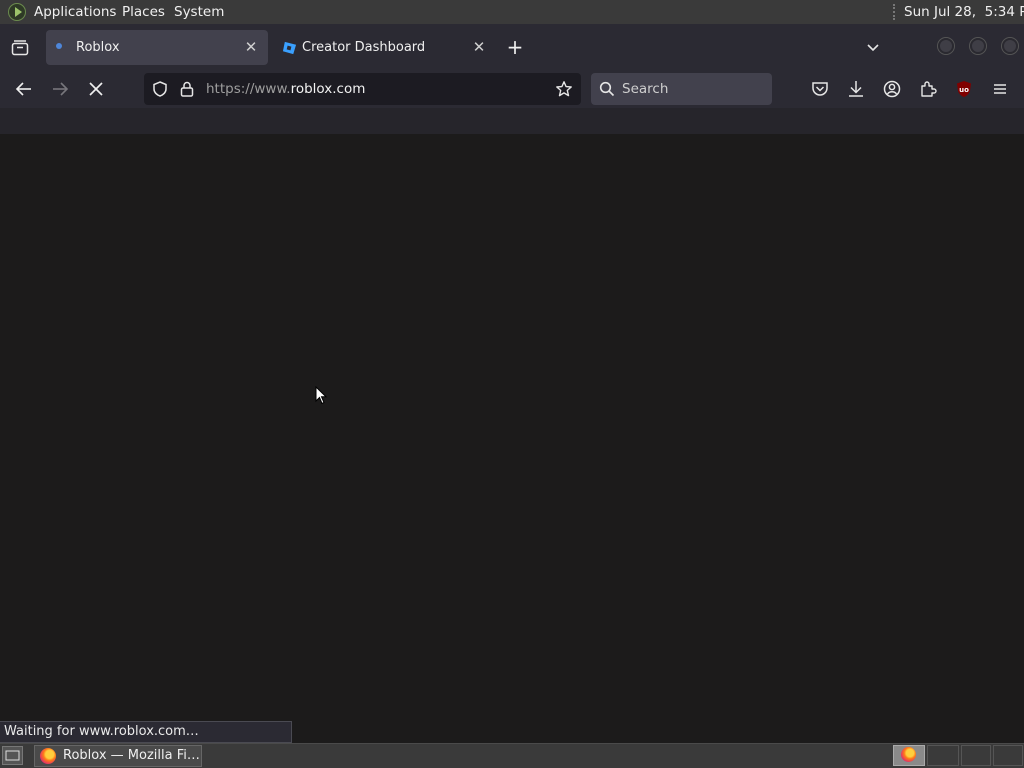 The height and width of the screenshot is (768, 1024). I want to click on extensions-button, so click(928, 89).